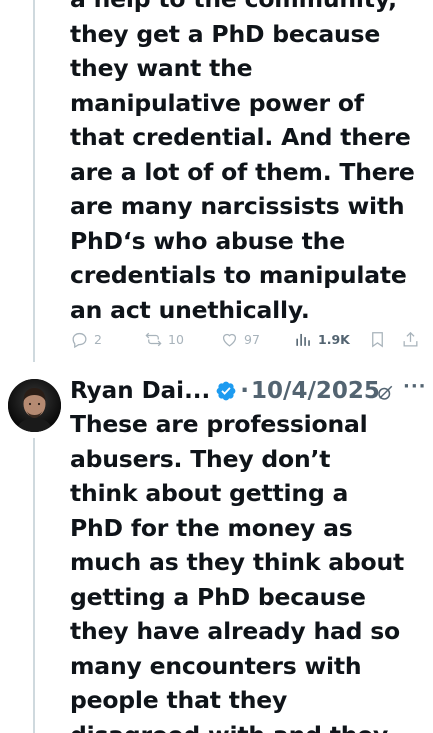 The width and height of the screenshot is (433, 733). Describe the element at coordinates (315, 391) in the screenshot. I see `tweet-date: 10/4/2025` at that location.